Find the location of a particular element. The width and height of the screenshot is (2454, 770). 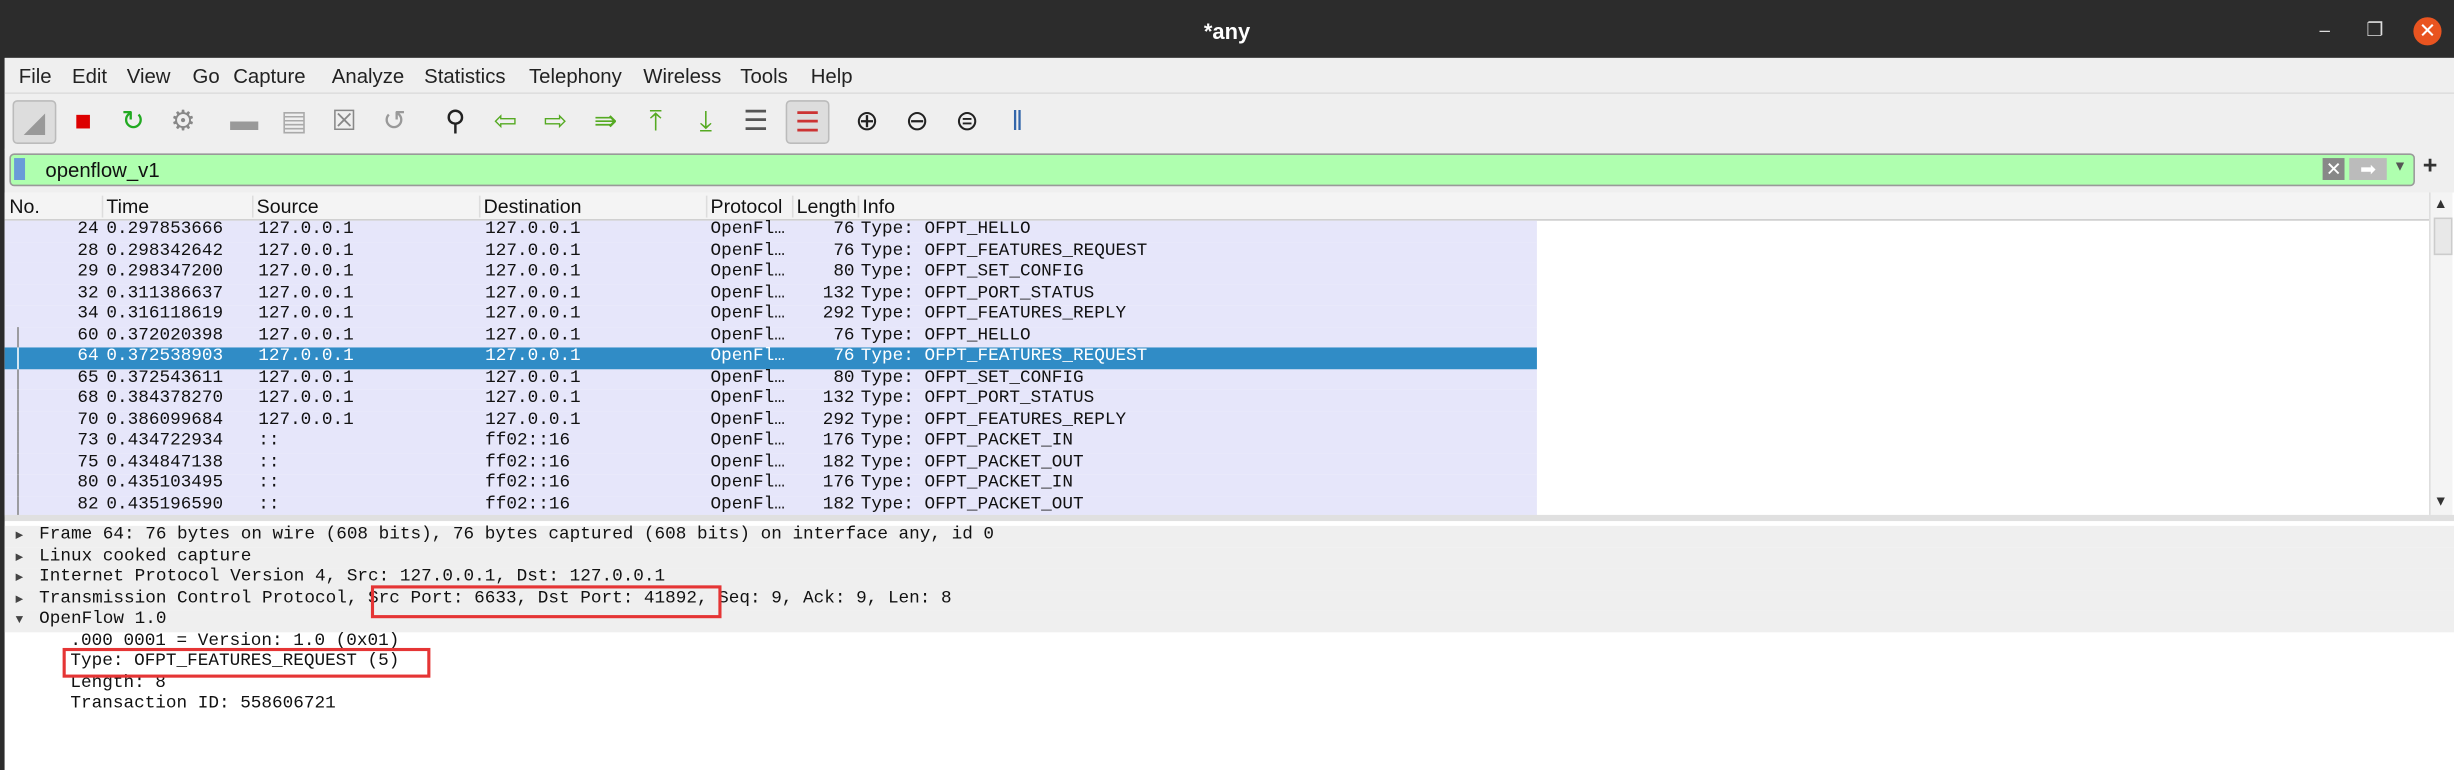

packet-source: :: is located at coordinates (269, 462).